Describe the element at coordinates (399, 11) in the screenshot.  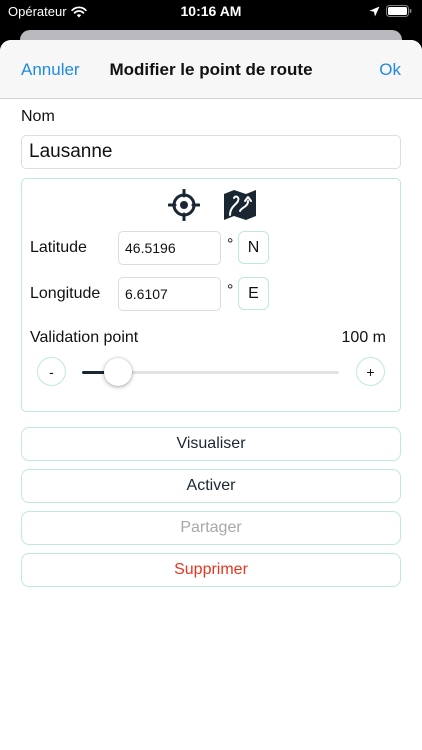
I see `battery-icon` at that location.